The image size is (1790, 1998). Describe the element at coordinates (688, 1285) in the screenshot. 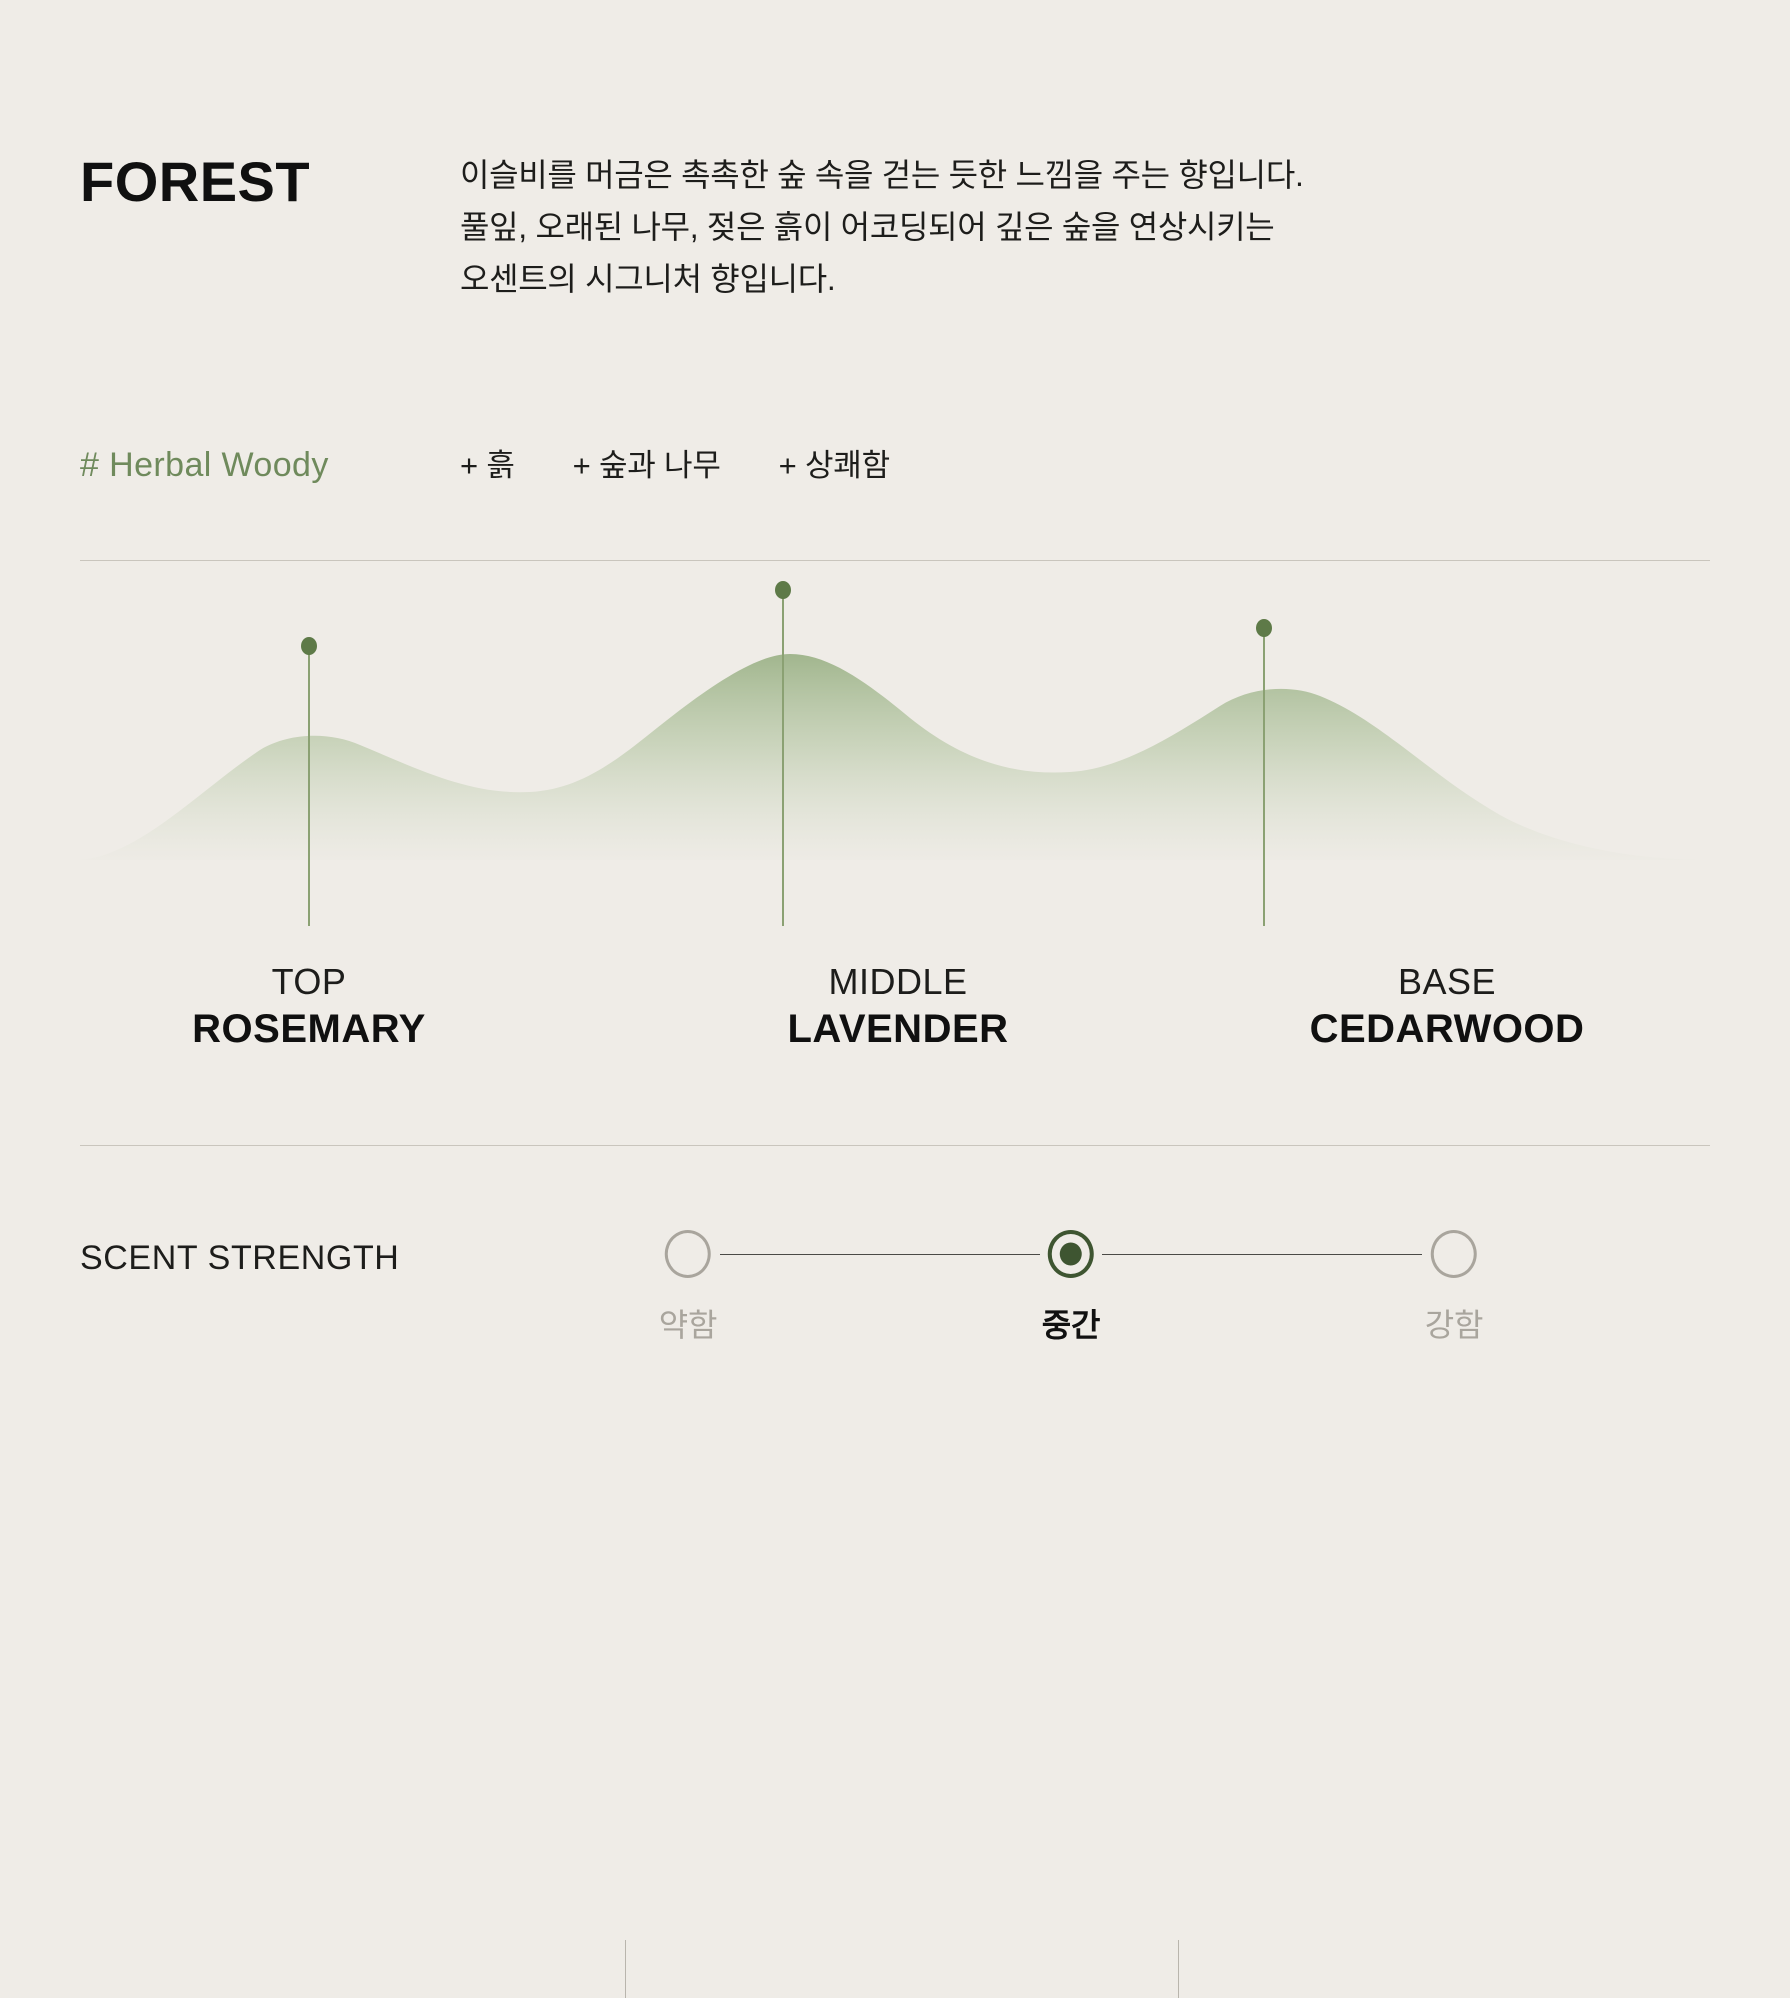

I see `strength-option-weak: 약함` at that location.